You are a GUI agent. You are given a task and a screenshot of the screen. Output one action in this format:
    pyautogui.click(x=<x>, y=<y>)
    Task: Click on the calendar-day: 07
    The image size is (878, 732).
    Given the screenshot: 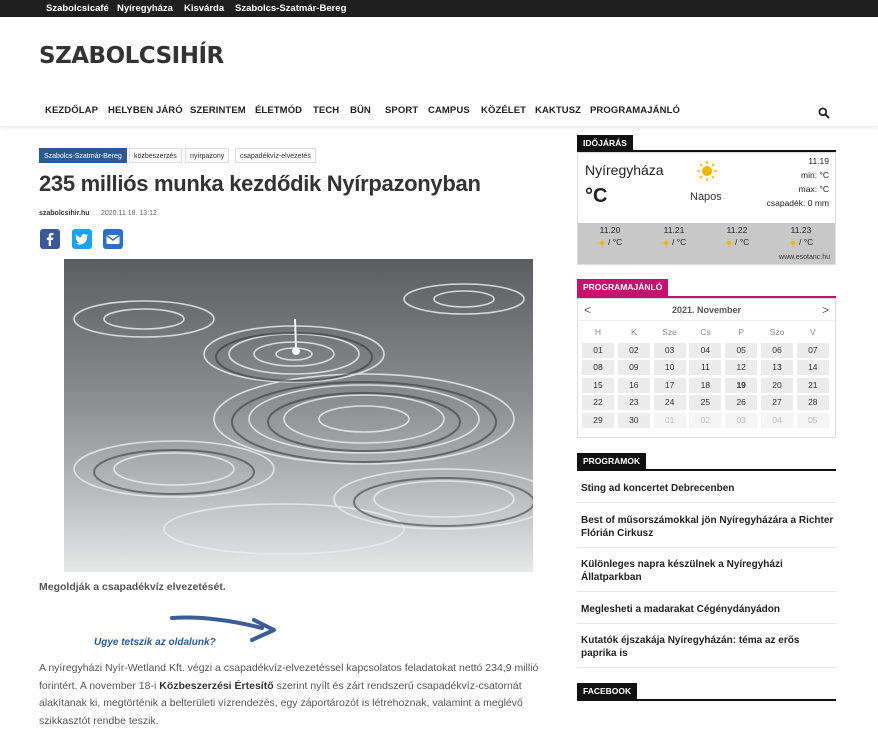 What is the action you would take?
    pyautogui.click(x=812, y=350)
    